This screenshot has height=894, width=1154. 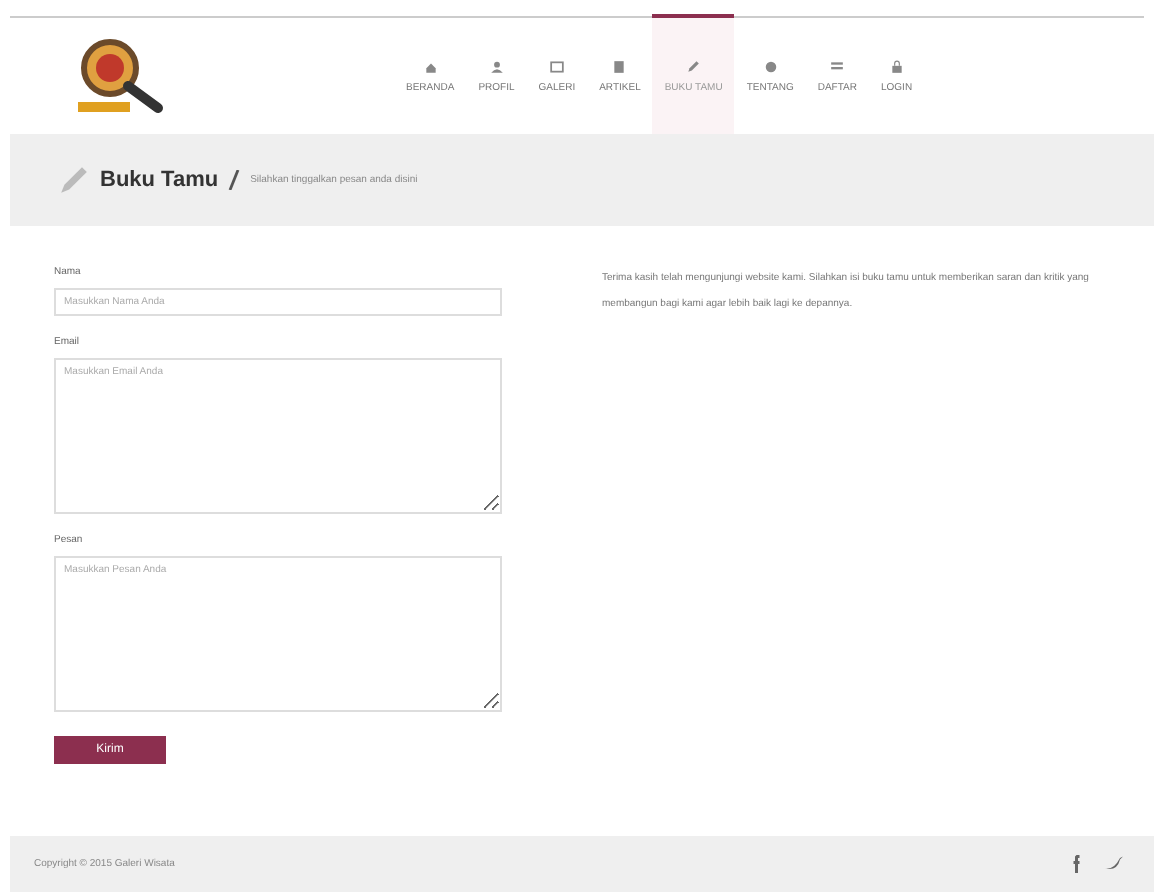 What do you see at coordinates (619, 66) in the screenshot?
I see `document-icon` at bounding box center [619, 66].